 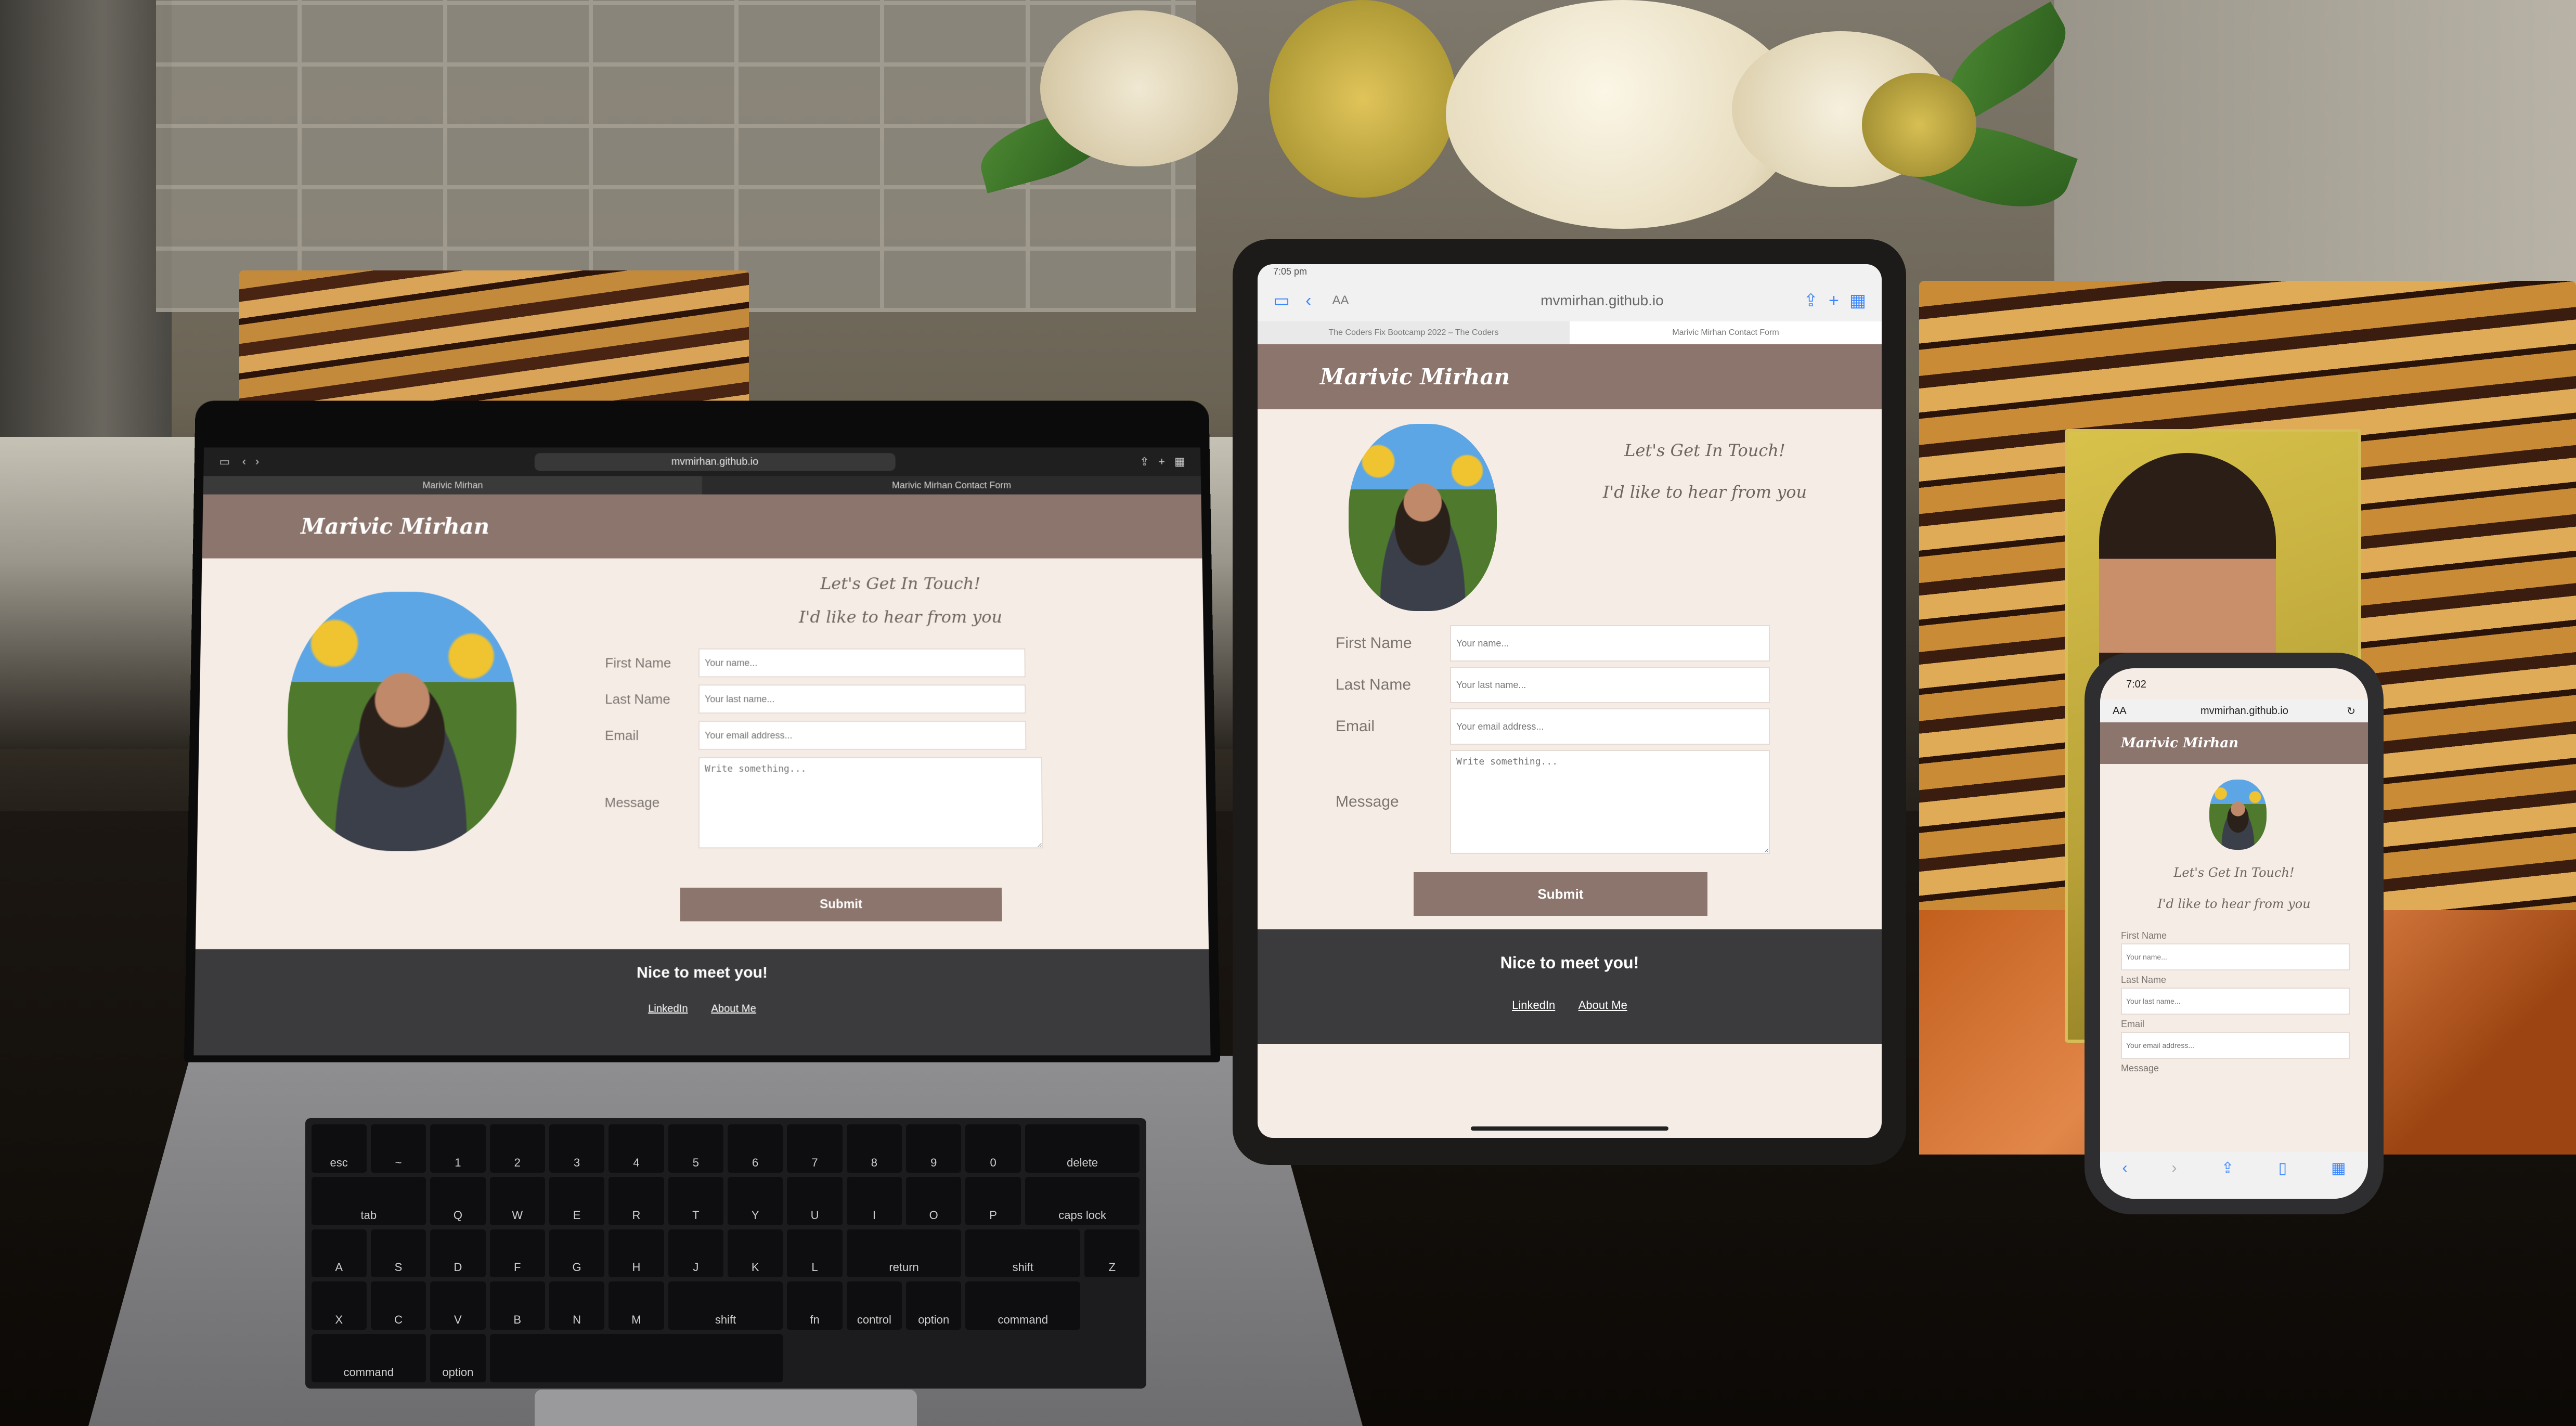 I want to click on key: control, so click(x=874, y=1305).